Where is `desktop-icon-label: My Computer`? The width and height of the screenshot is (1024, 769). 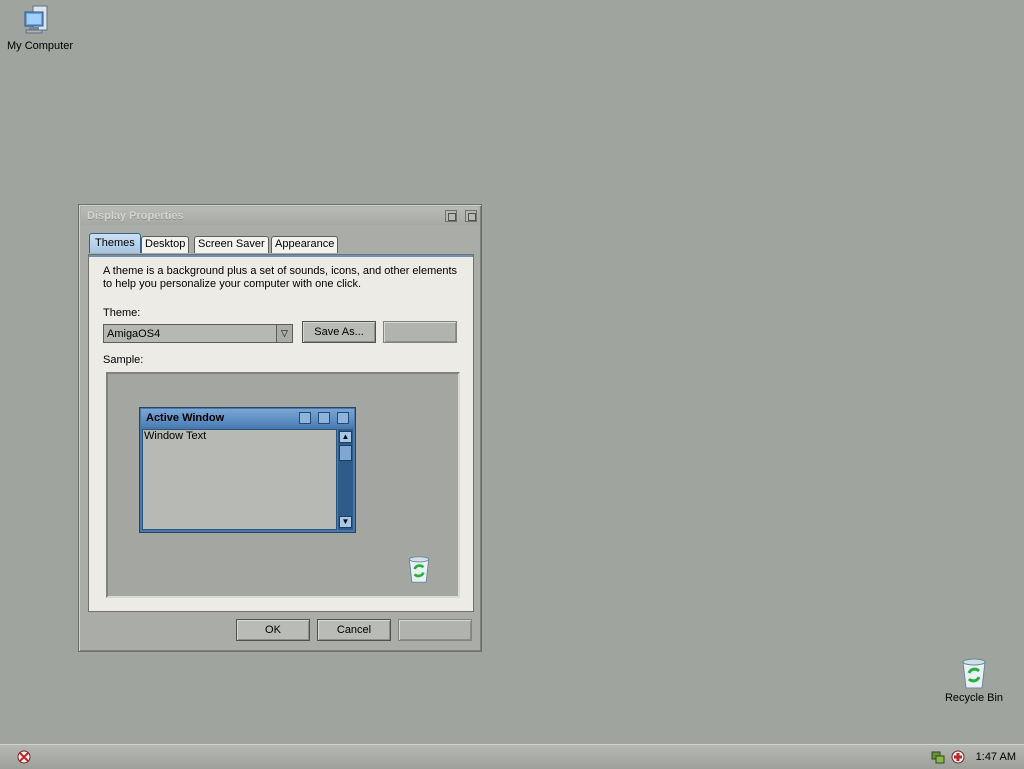 desktop-icon-label: My Computer is located at coordinates (40, 46).